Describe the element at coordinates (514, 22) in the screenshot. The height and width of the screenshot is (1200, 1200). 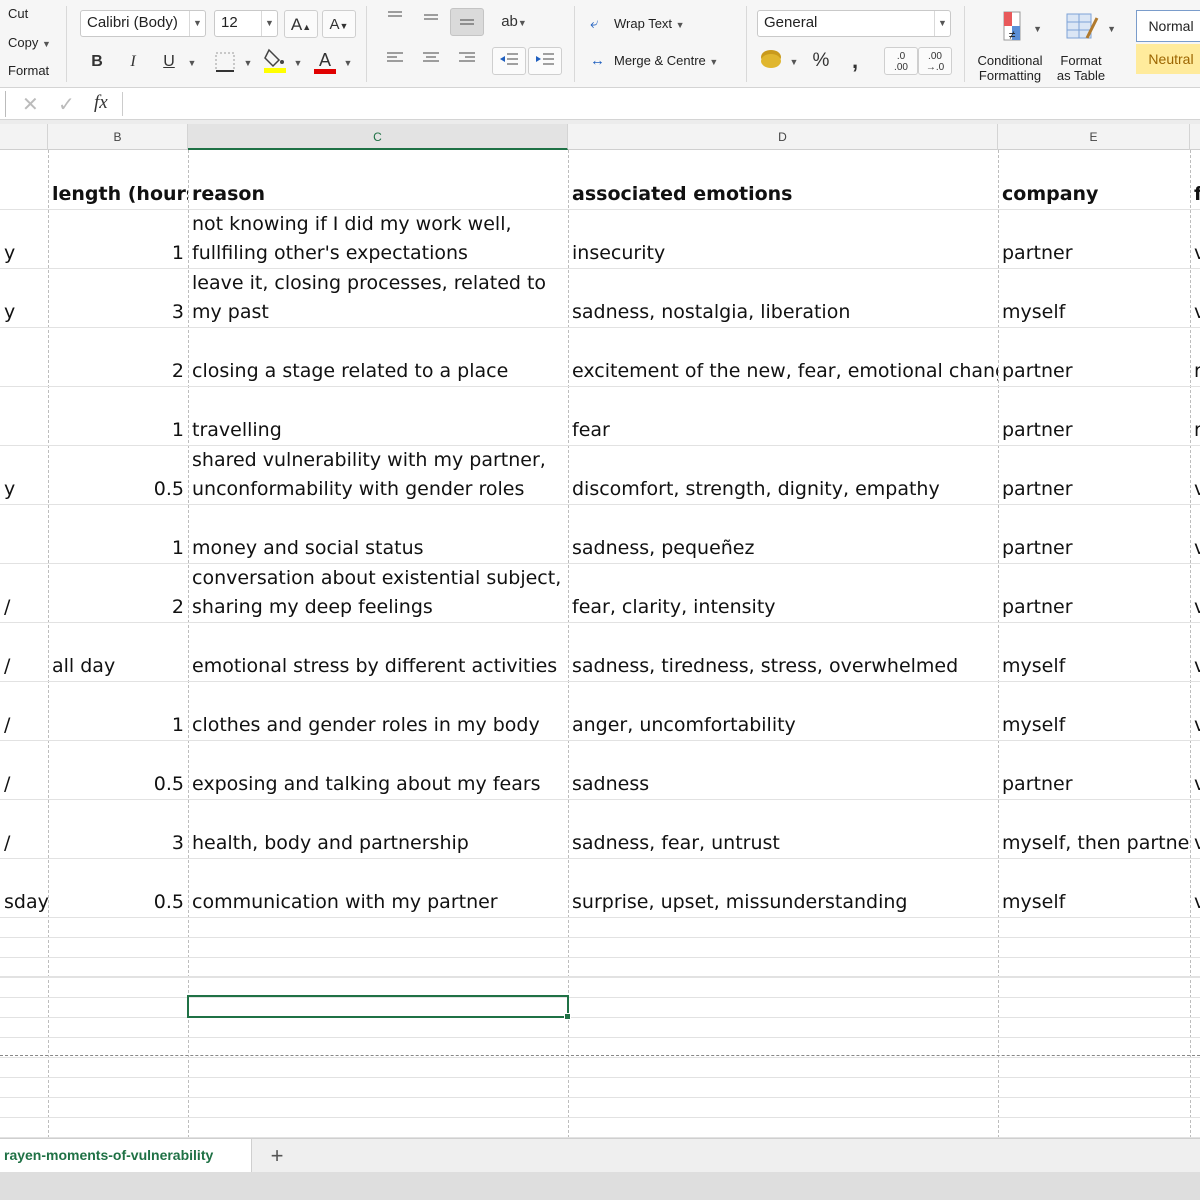
I see `orientation-button: ab▼` at that location.